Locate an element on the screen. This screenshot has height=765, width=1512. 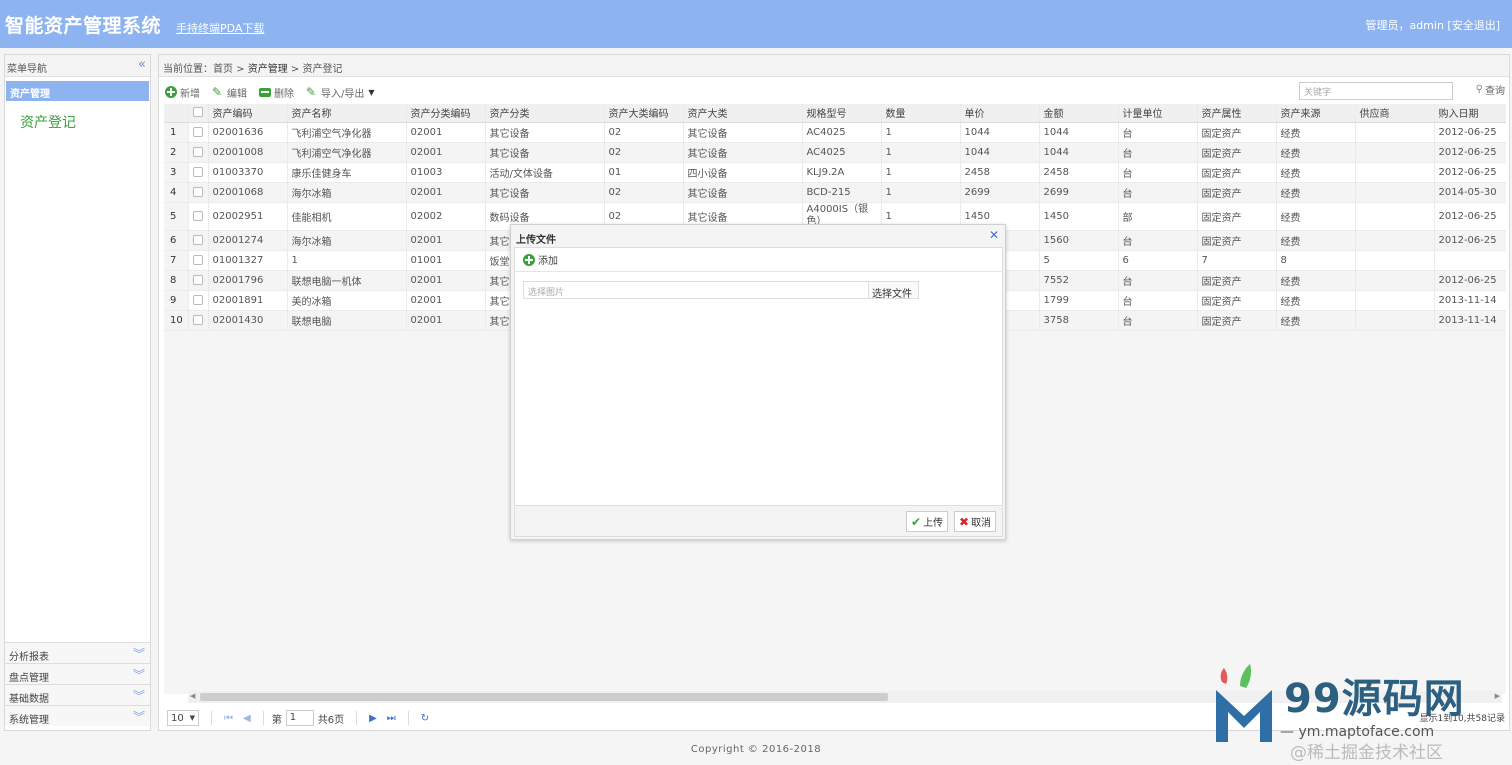
column-header: 购入日期 is located at coordinates (1470, 113).